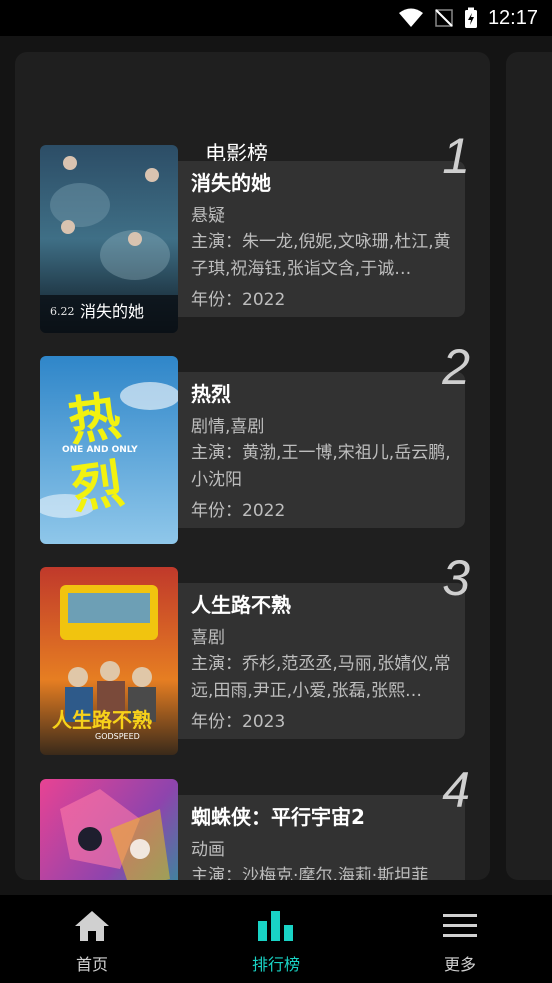 This screenshot has height=983, width=552. I want to click on movie-year: 年份：2023, so click(238, 722).